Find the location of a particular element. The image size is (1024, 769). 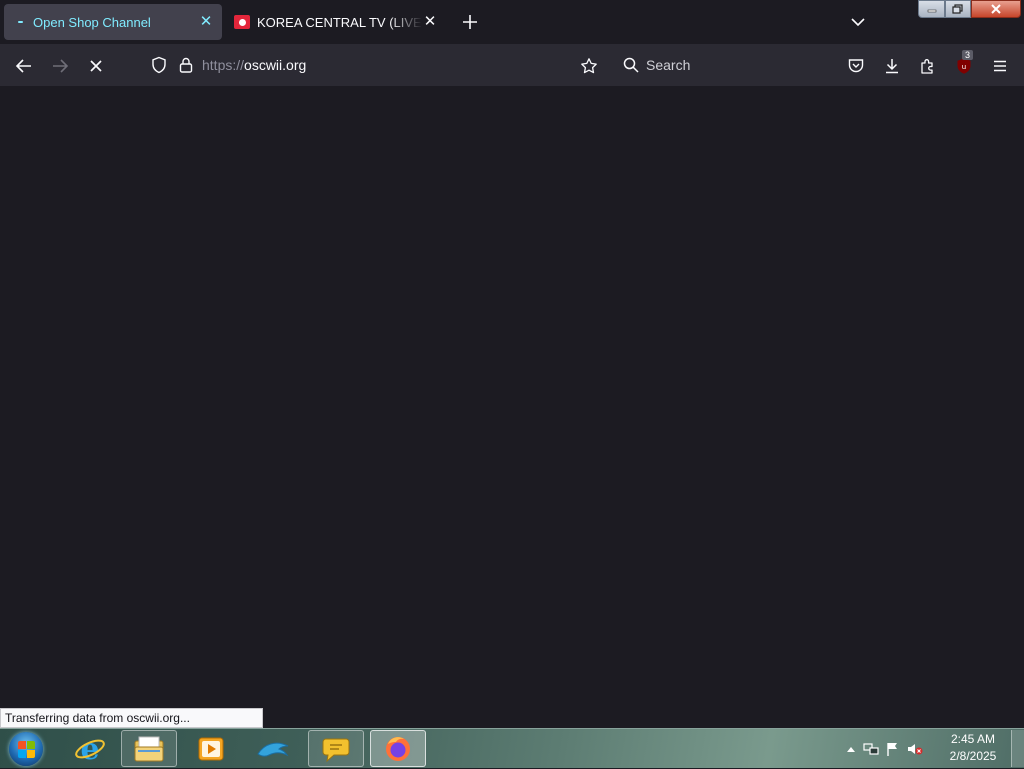

shield-icon is located at coordinates (159, 65).